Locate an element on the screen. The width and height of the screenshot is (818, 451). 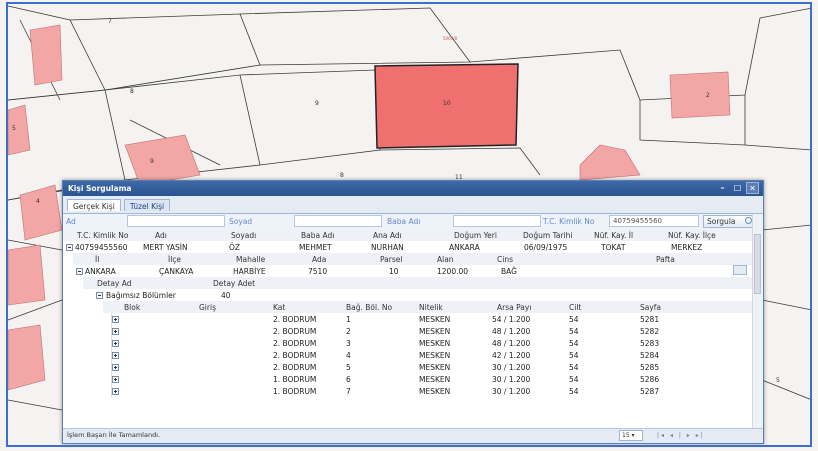
tab-legal-person: Tüzel Kişi is located at coordinates (147, 205).